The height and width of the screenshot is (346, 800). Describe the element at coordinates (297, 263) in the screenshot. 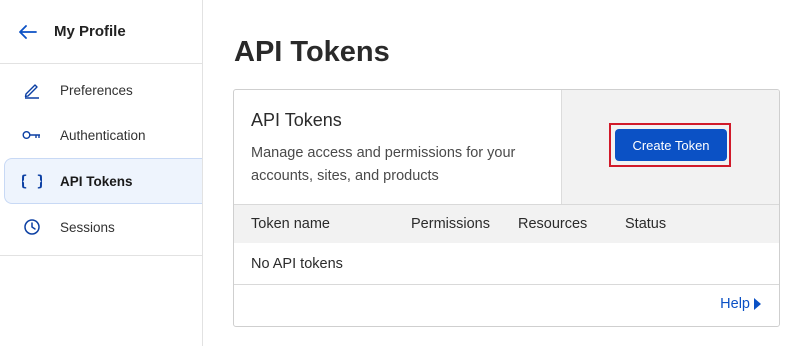

I see `empty-message: No API tokens` at that location.